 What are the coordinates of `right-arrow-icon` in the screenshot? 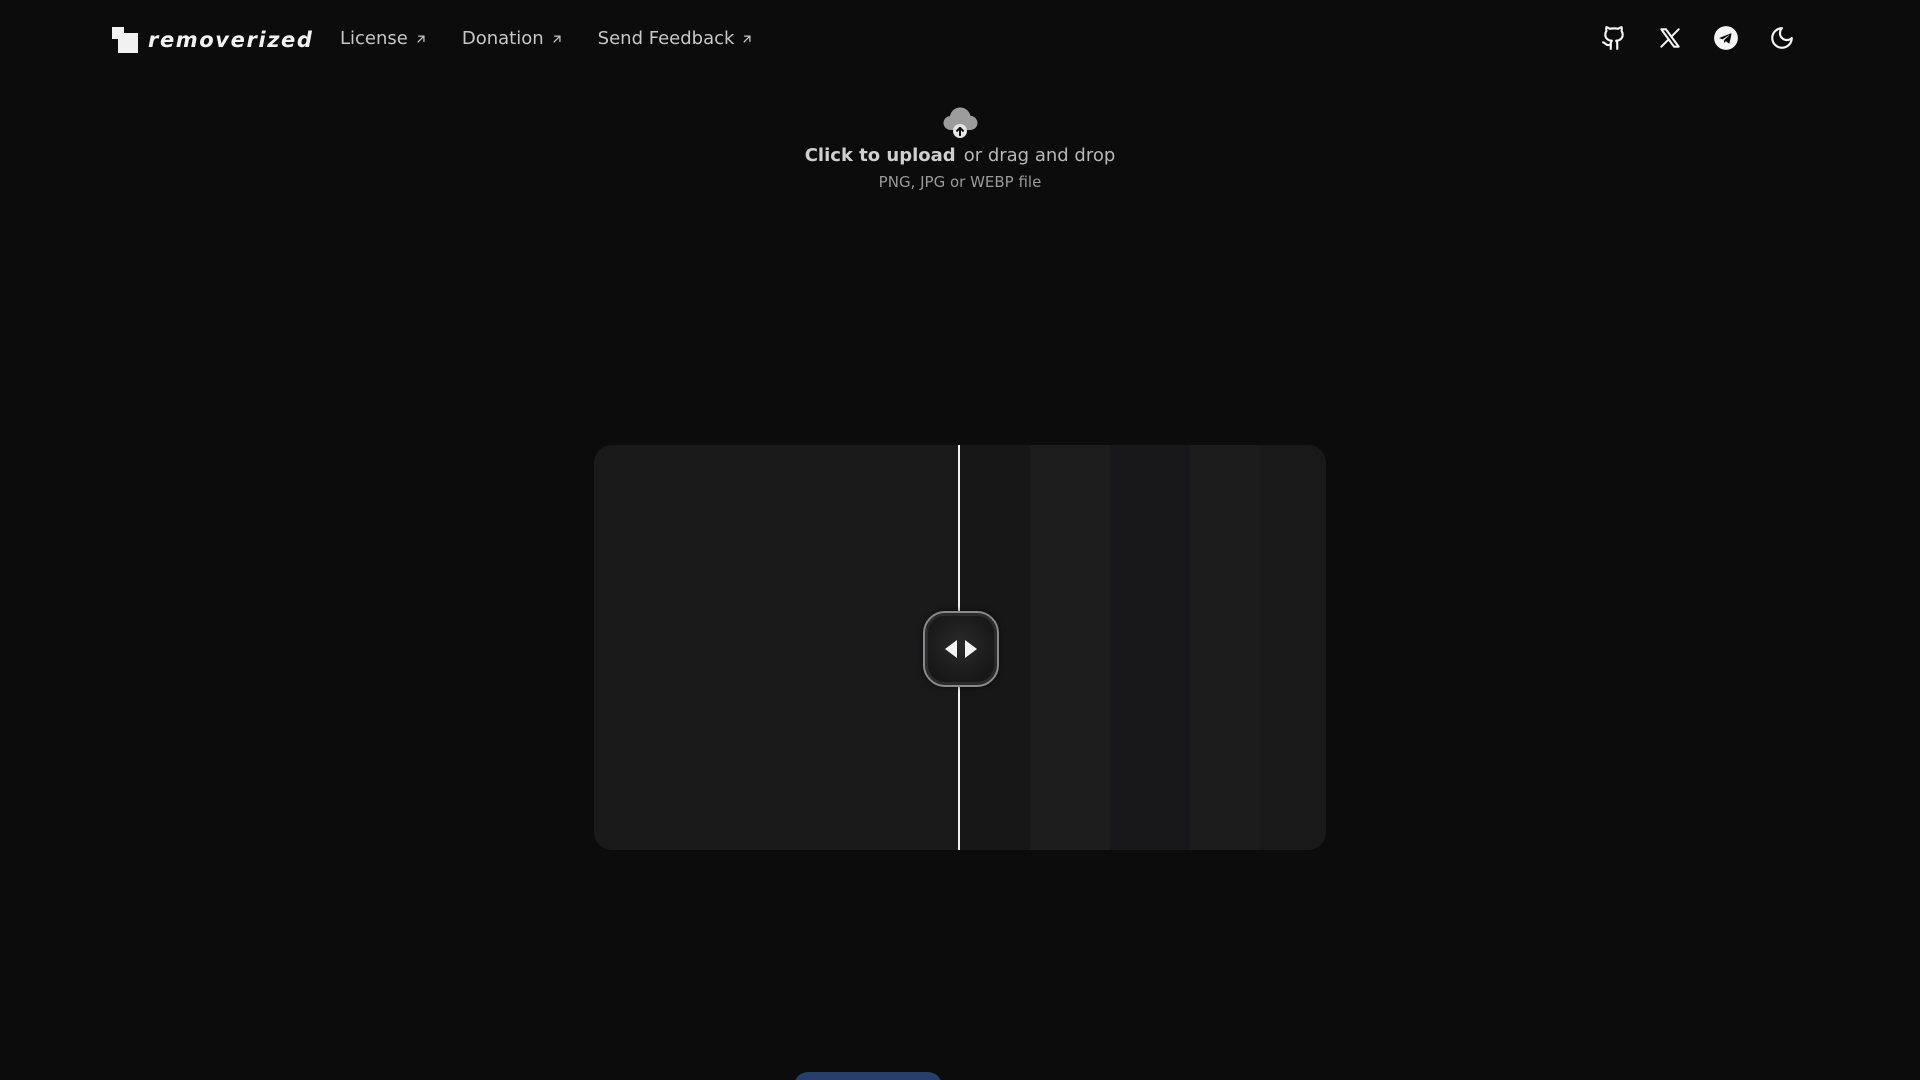 It's located at (971, 649).